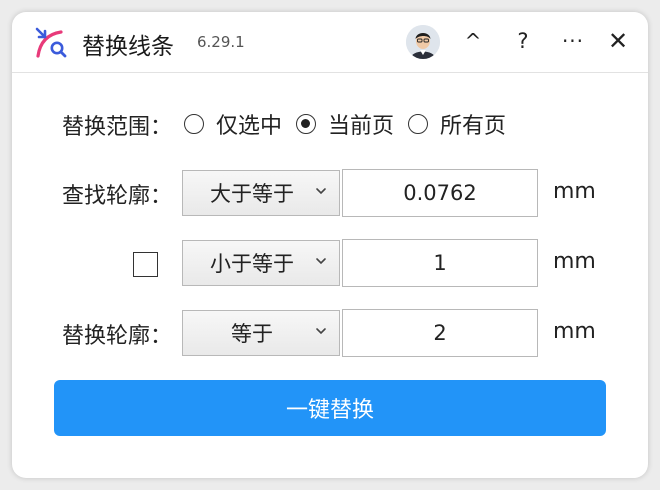 Image resolution: width=660 pixels, height=490 pixels. I want to click on user-avatar, so click(423, 42).